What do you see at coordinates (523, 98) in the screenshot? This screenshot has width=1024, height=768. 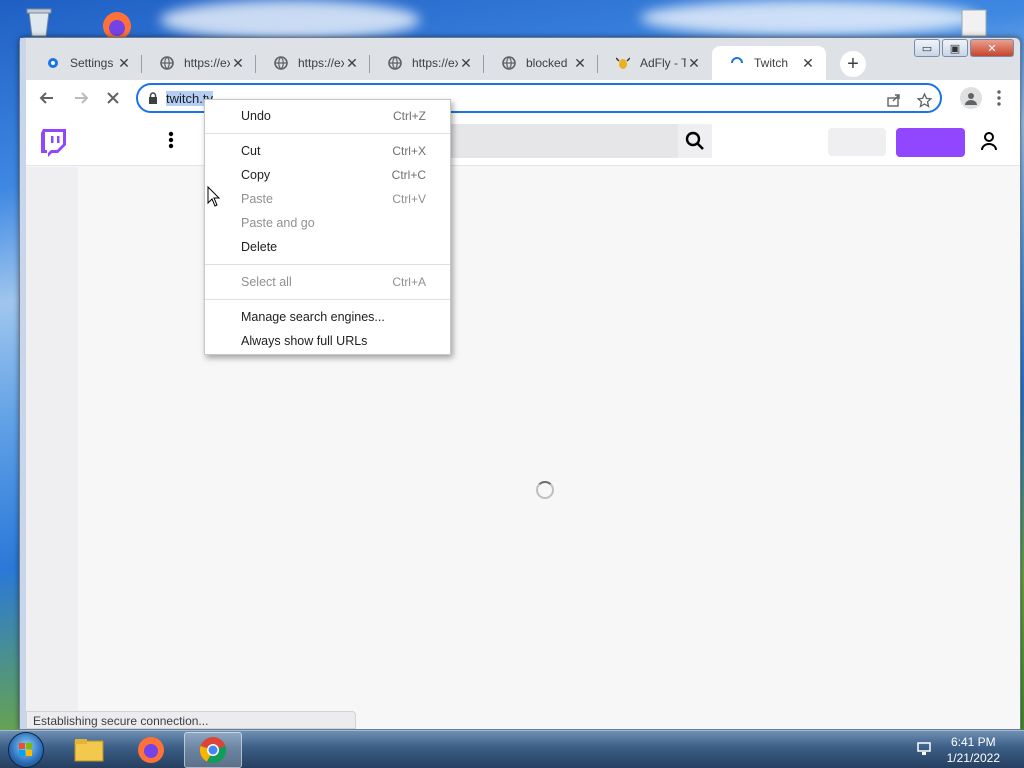 I see `browser-toolbar: twitch.tv` at bounding box center [523, 98].